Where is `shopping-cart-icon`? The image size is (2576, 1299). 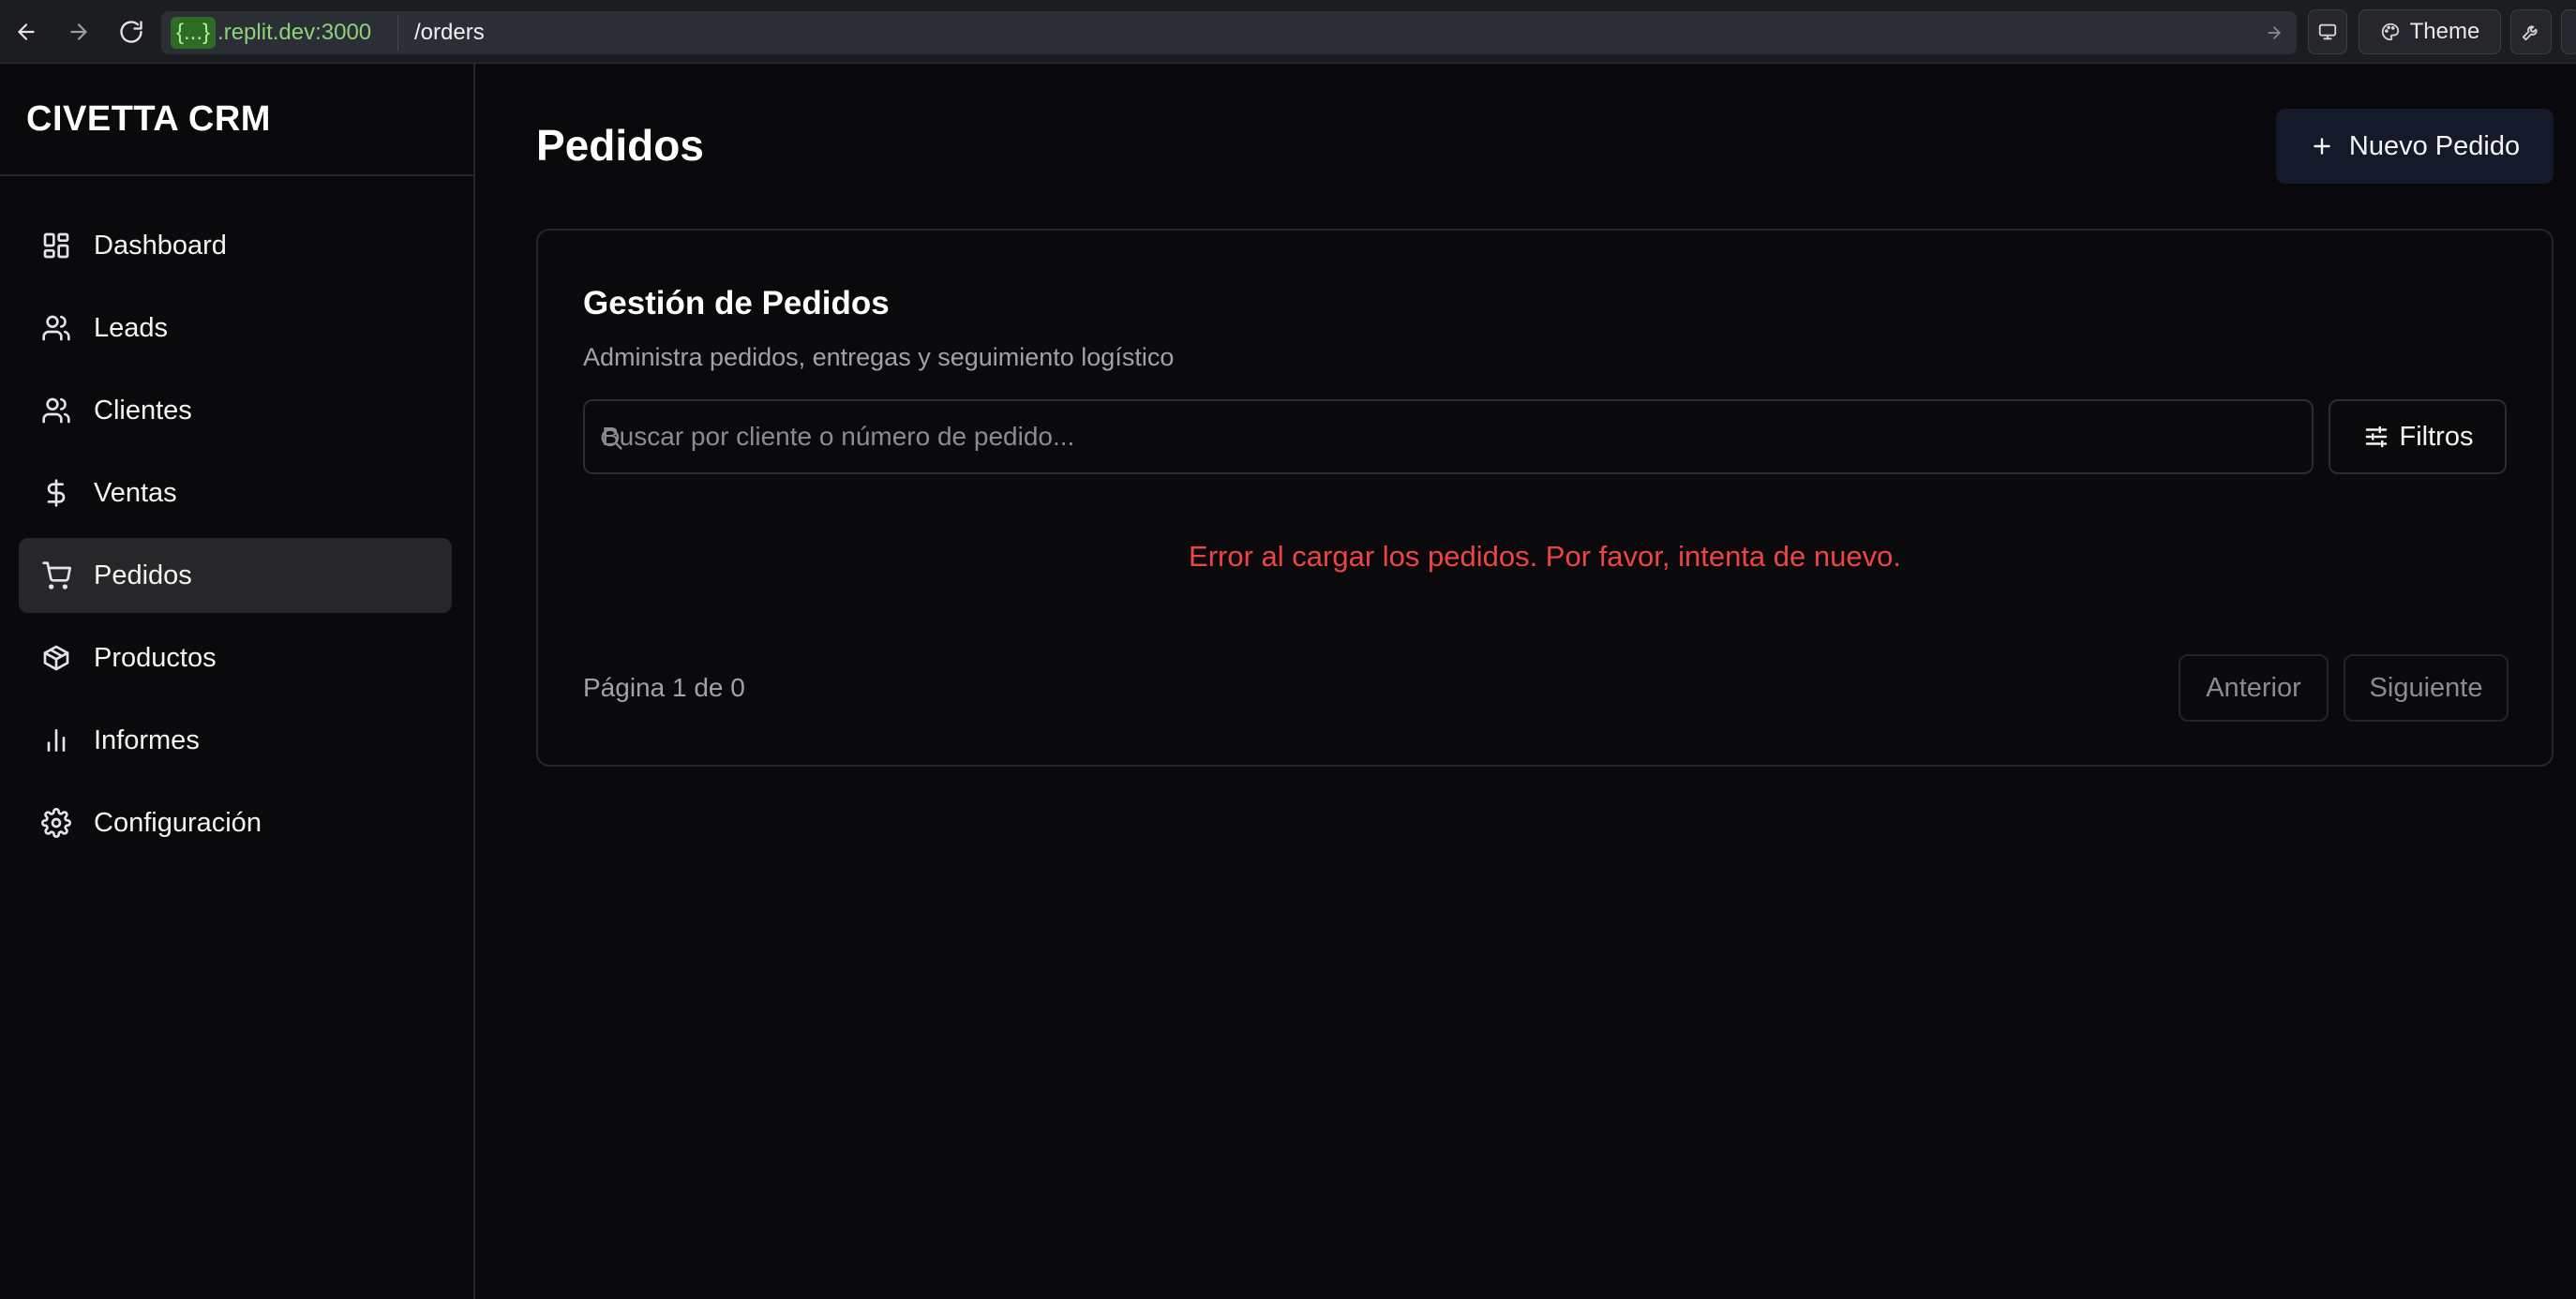 shopping-cart-icon is located at coordinates (56, 575).